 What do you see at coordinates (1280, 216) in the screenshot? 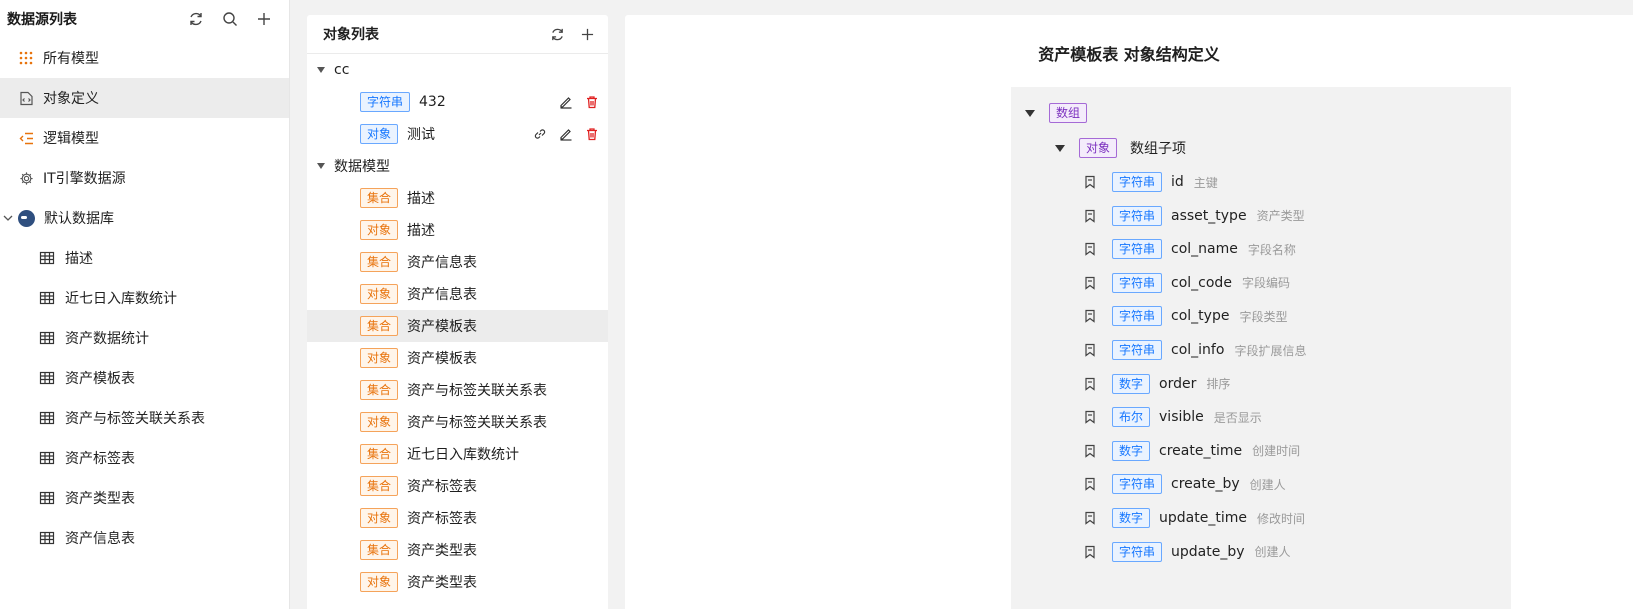
I see `field-description: 资产类型` at bounding box center [1280, 216].